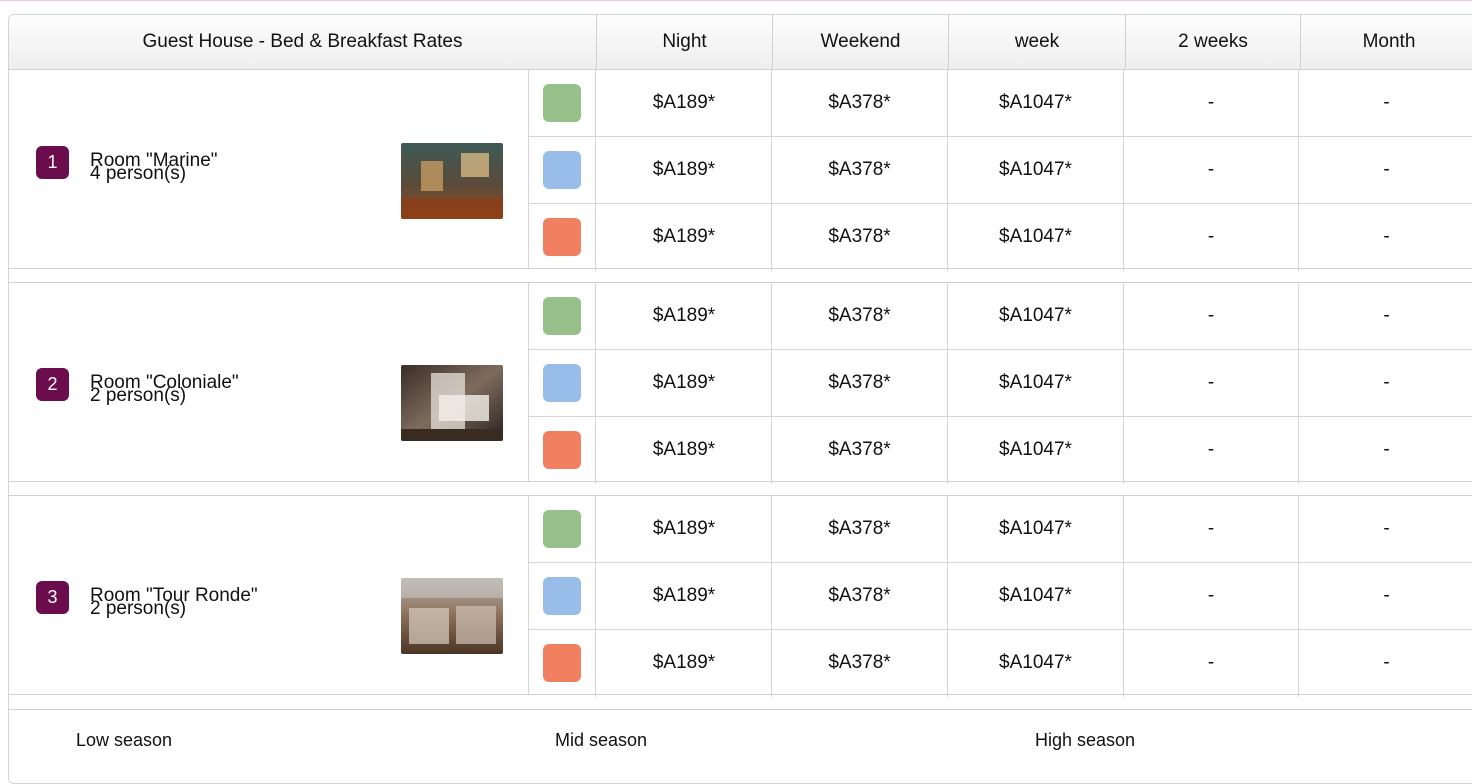 This screenshot has width=1472, height=784. What do you see at coordinates (601, 740) in the screenshot?
I see `mid-season-label: Mid season` at bounding box center [601, 740].